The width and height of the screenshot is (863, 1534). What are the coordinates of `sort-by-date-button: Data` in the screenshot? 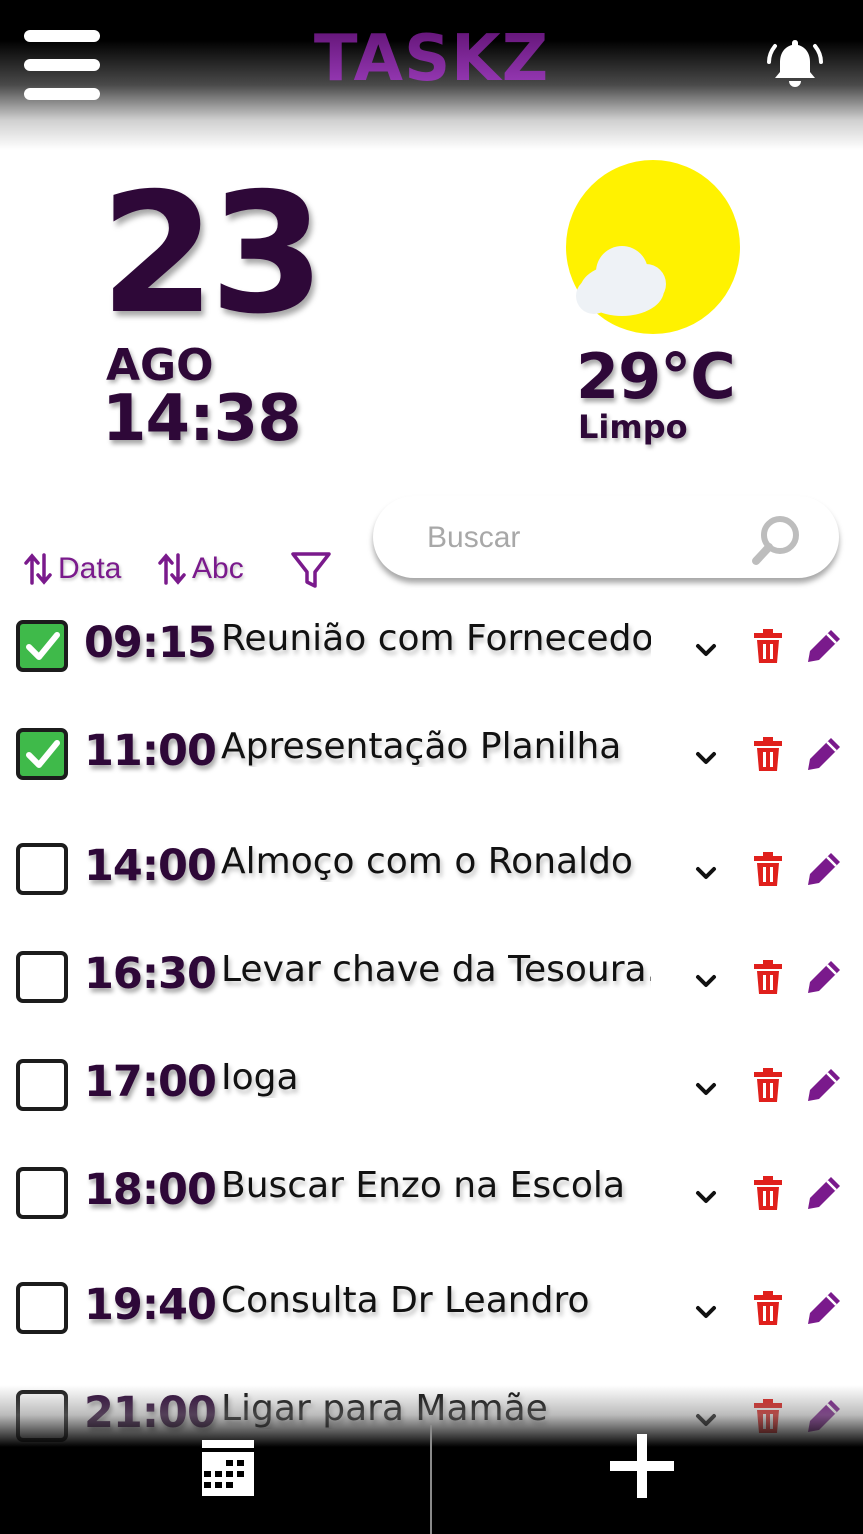 It's located at (72, 569).